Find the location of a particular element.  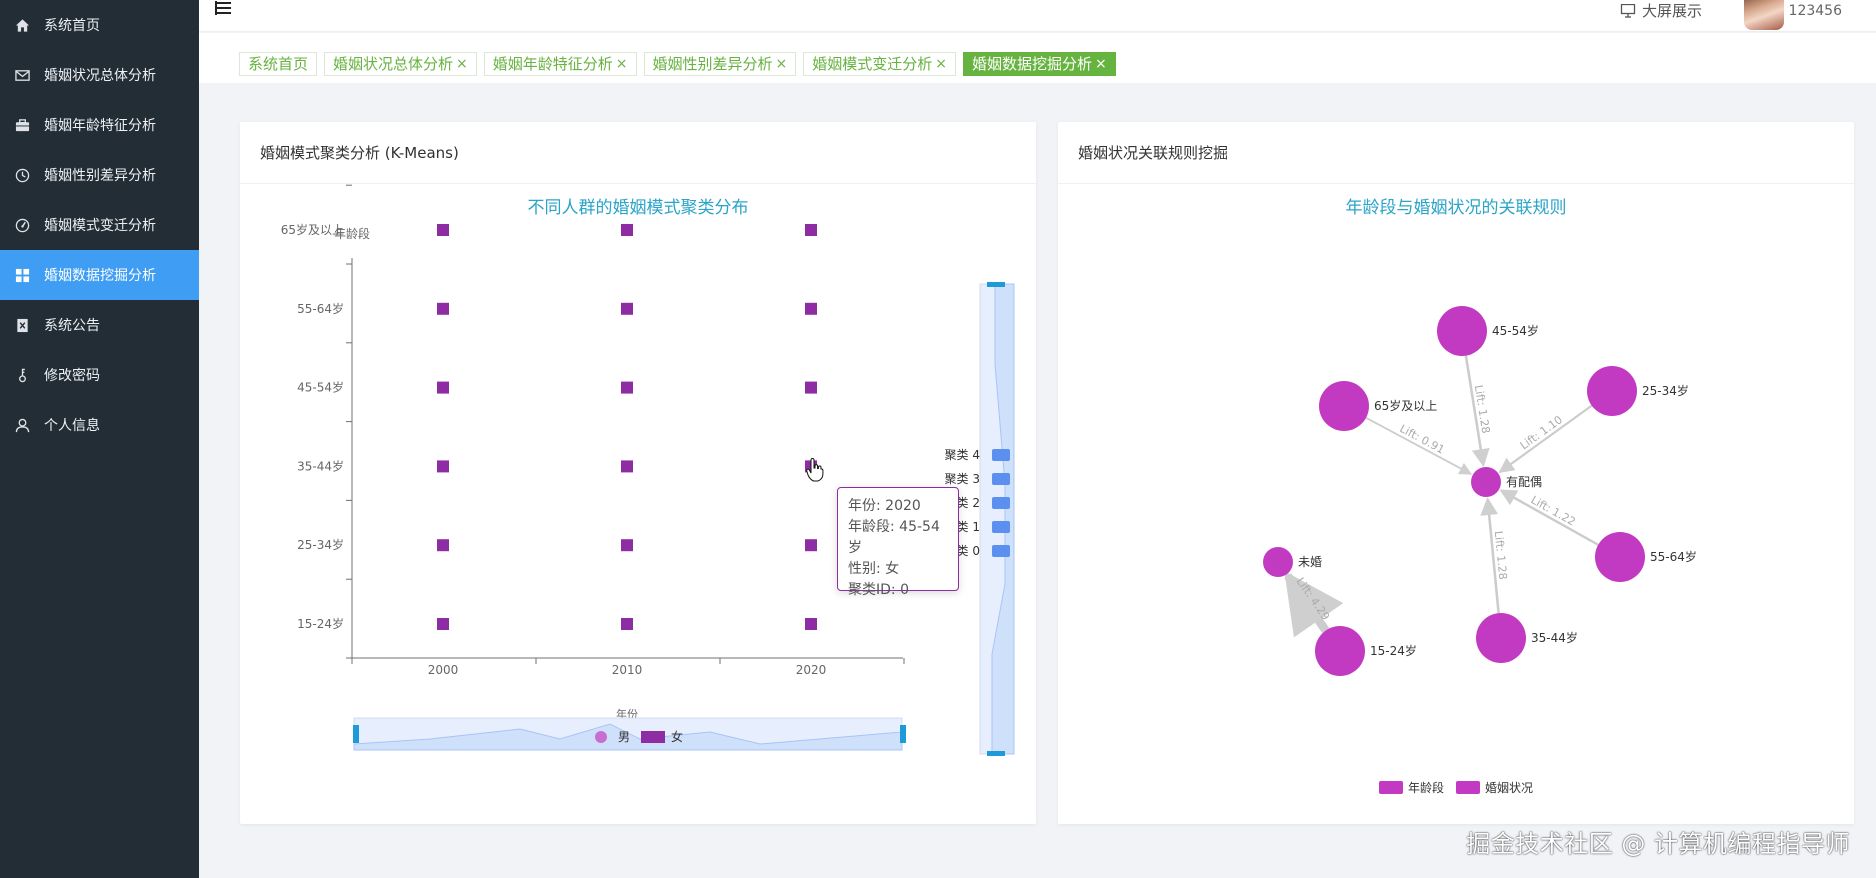

sidebar-item-6: 系统公告 is located at coordinates (99, 325).